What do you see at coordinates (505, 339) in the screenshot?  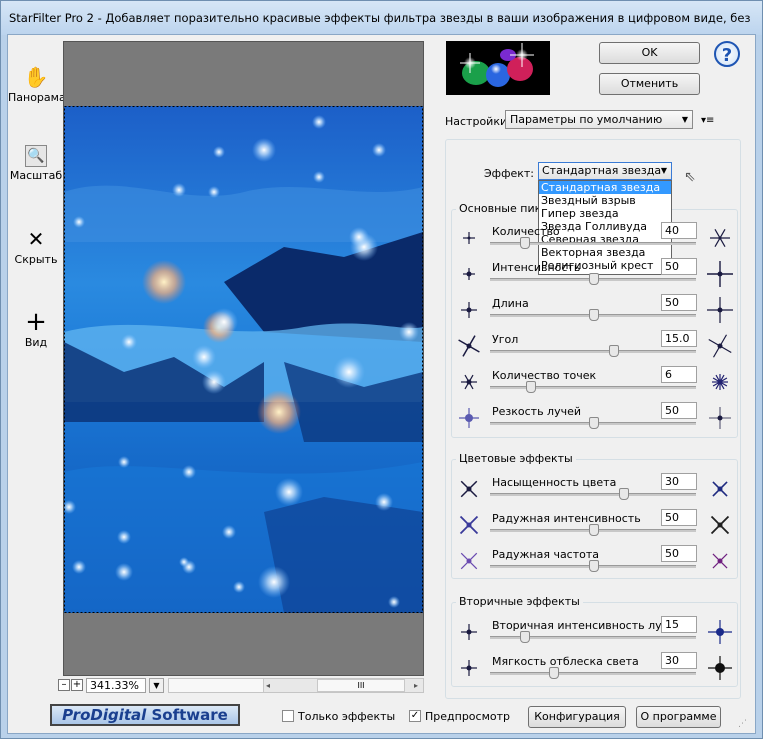 I see `slider-label: Угол` at bounding box center [505, 339].